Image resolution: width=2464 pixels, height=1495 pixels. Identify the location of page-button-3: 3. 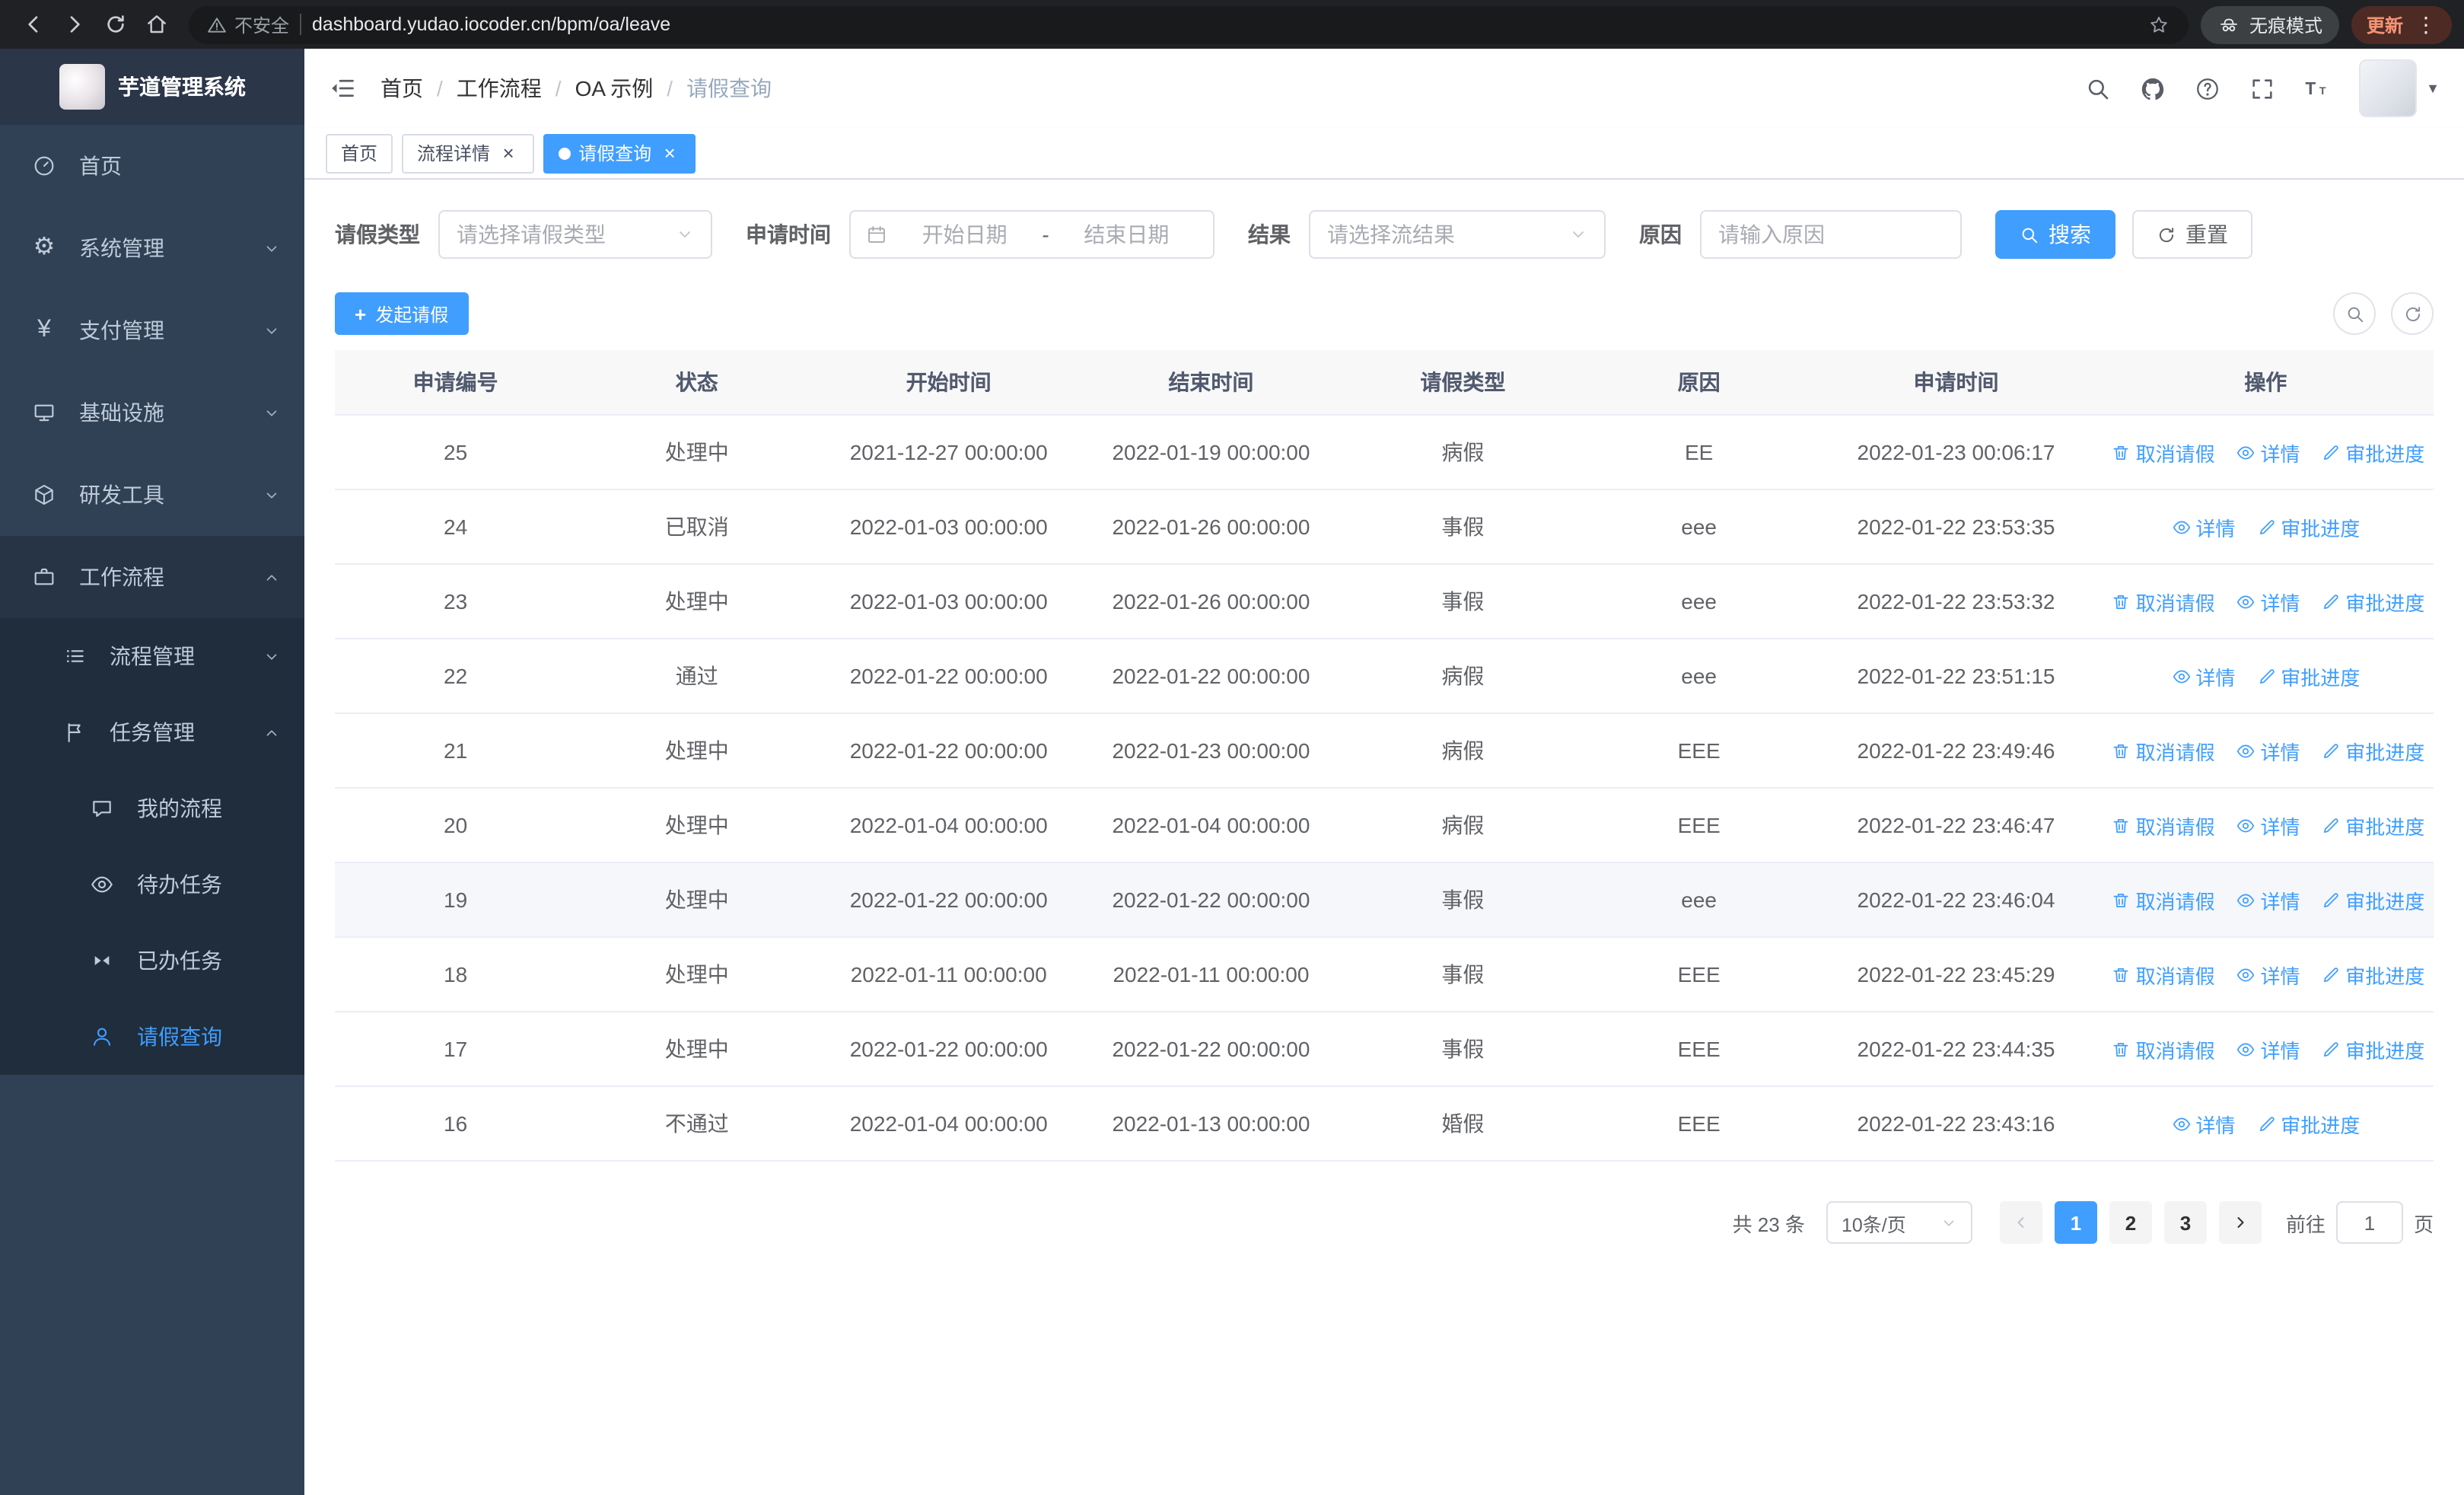
(2185, 1222).